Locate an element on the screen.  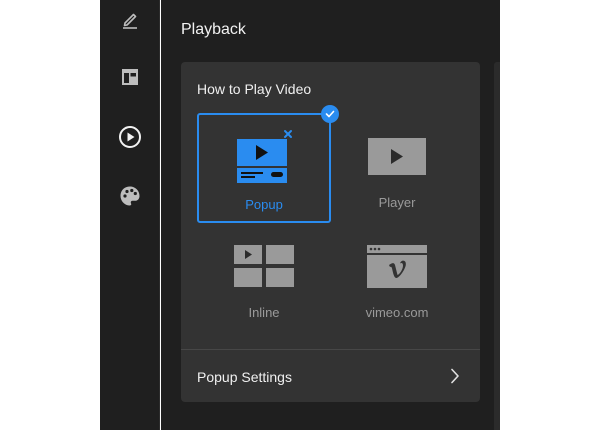
chevron-right-icon is located at coordinates (455, 376).